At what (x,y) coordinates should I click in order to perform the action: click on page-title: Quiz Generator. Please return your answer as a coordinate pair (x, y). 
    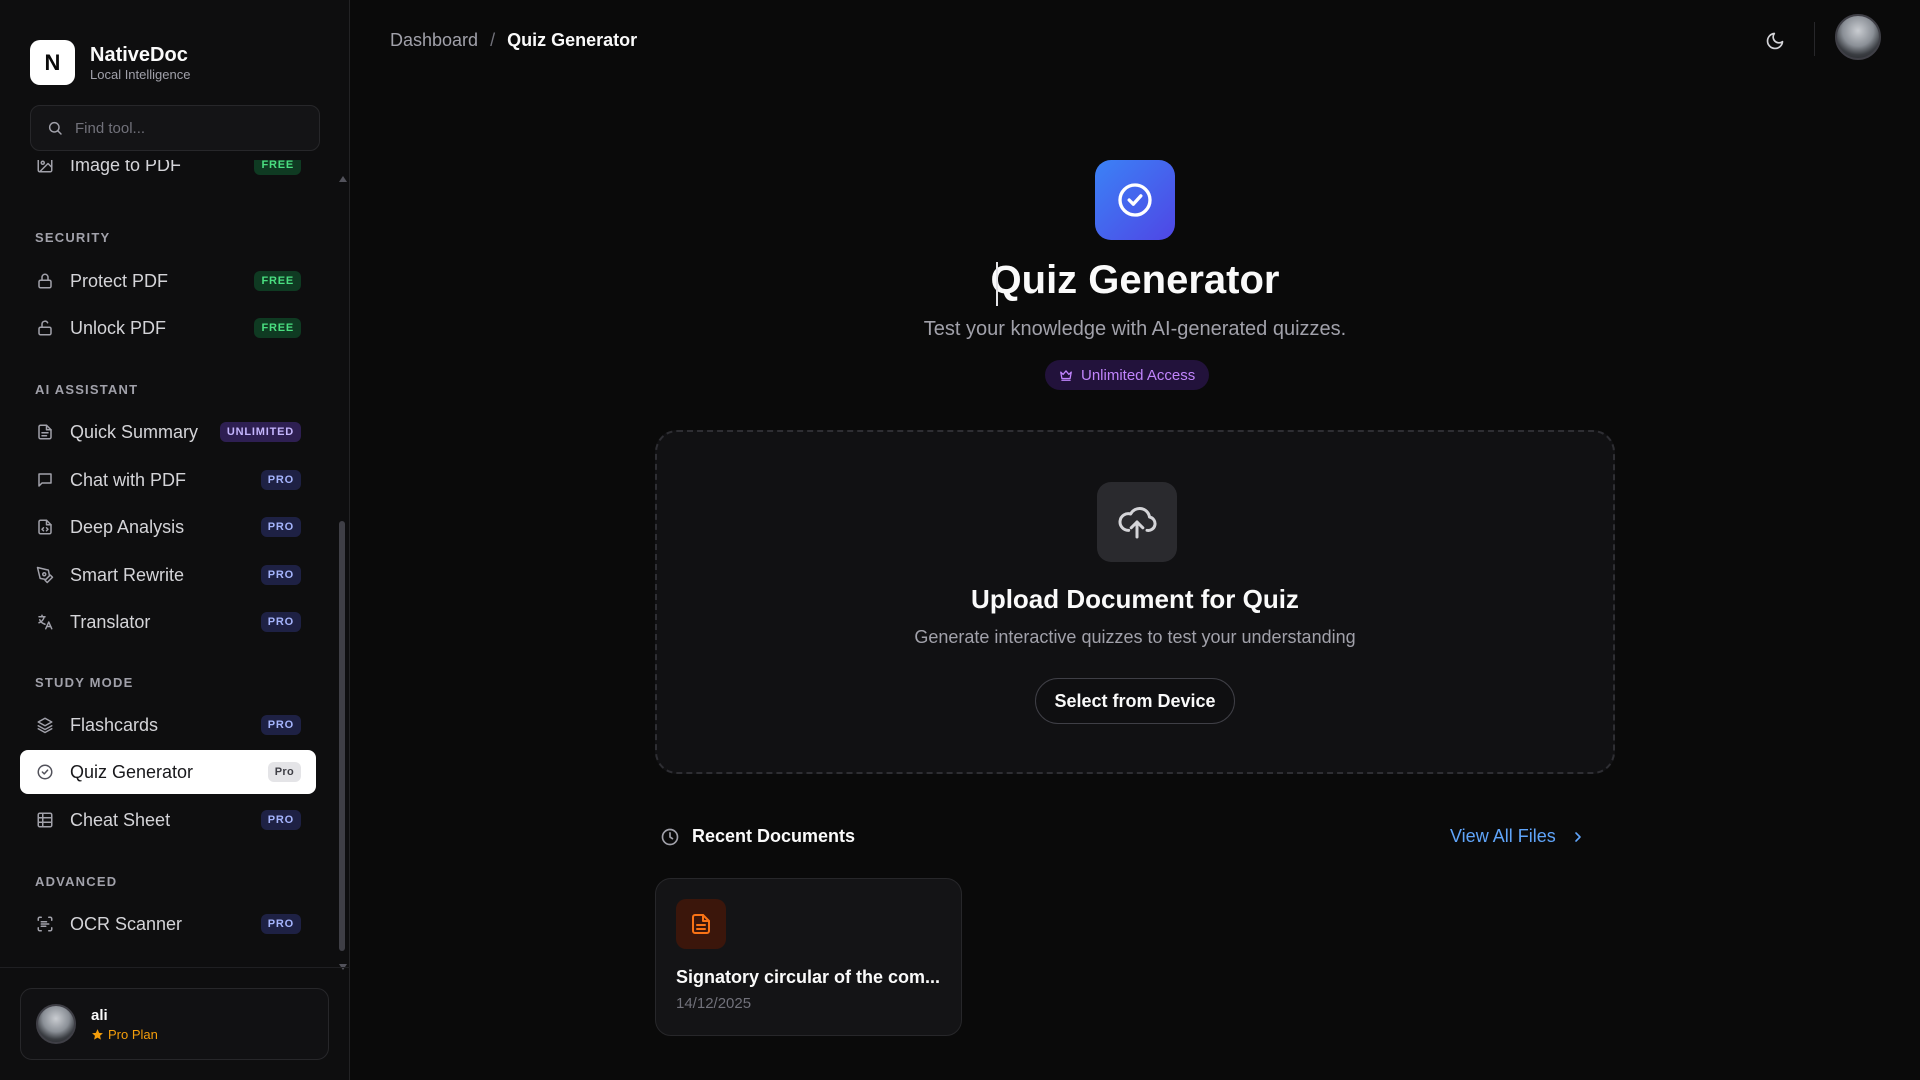
    Looking at the image, I should click on (1135, 280).